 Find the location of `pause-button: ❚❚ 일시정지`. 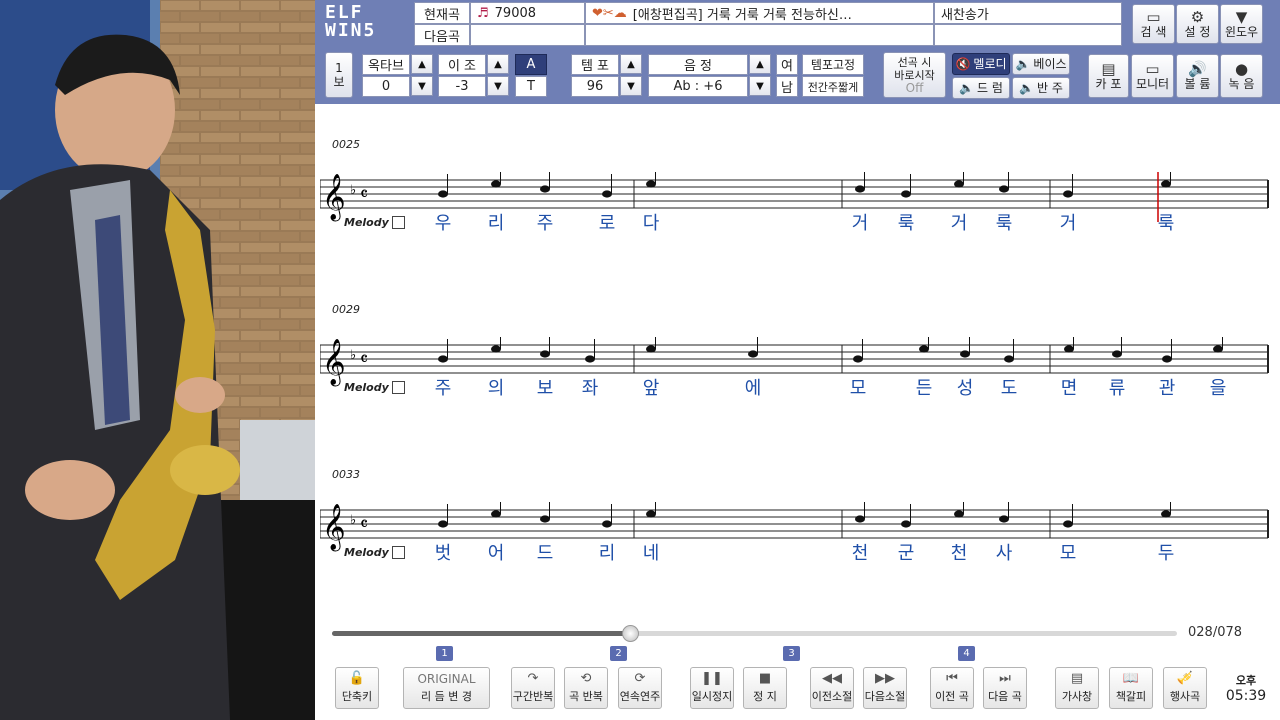

pause-button: ❚❚ 일시정지 is located at coordinates (712, 688).